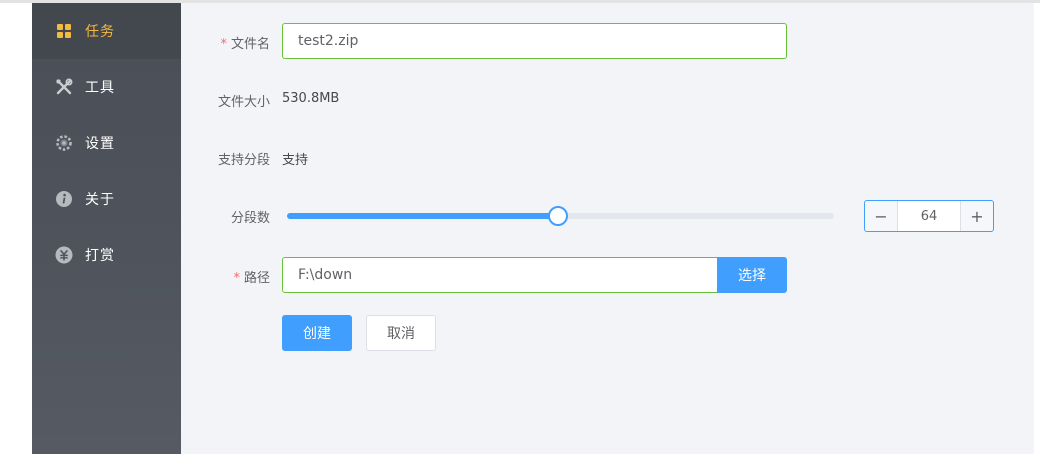 The height and width of the screenshot is (454, 1040). What do you see at coordinates (325, 275) in the screenshot?
I see `path-value: F:\down` at bounding box center [325, 275].